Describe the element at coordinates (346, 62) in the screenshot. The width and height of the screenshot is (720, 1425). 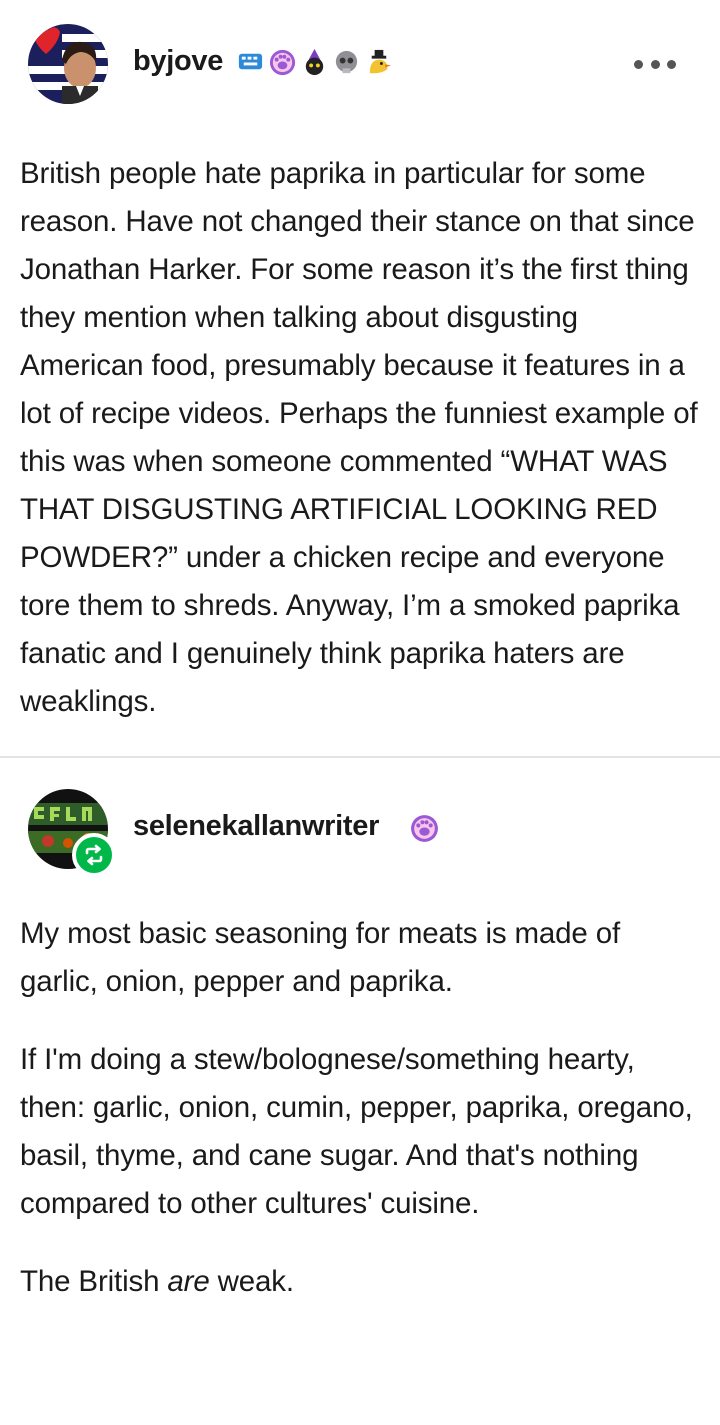
I see `skull-badge-icon` at that location.